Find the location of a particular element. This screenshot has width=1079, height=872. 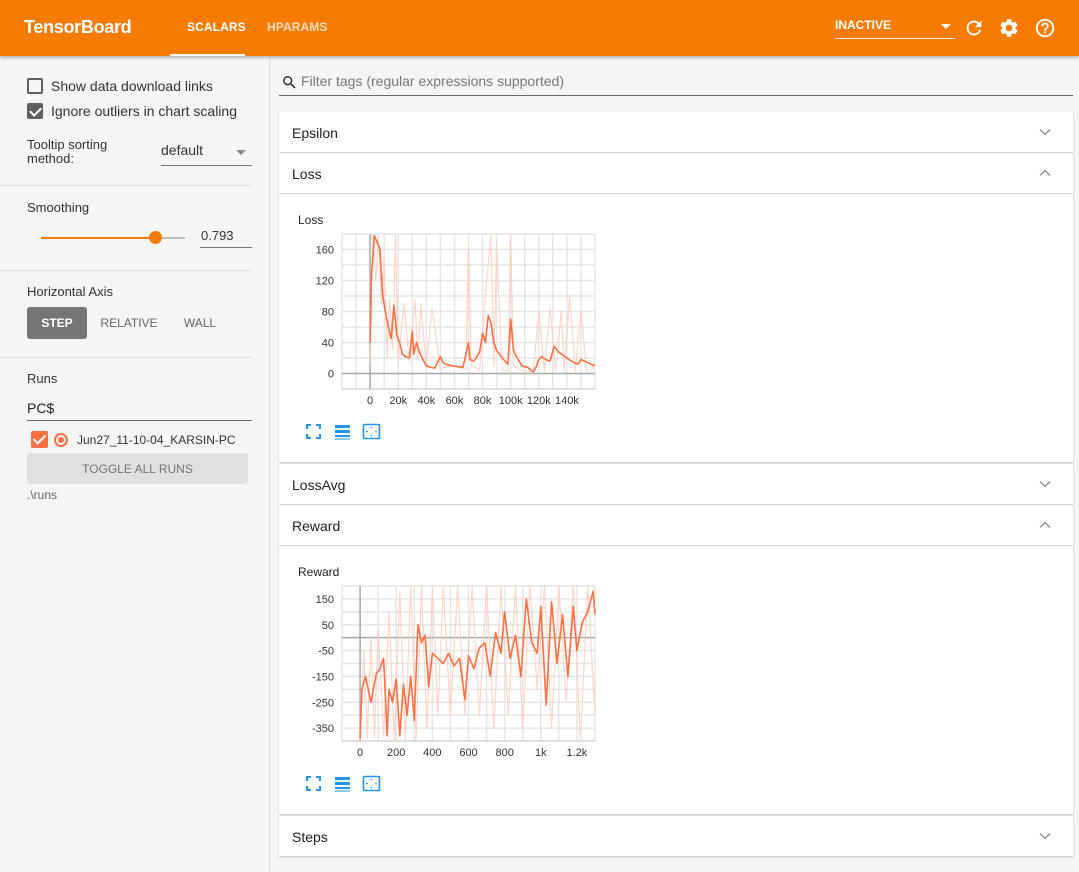

pane-header-steps: Steps is located at coordinates (676, 836).